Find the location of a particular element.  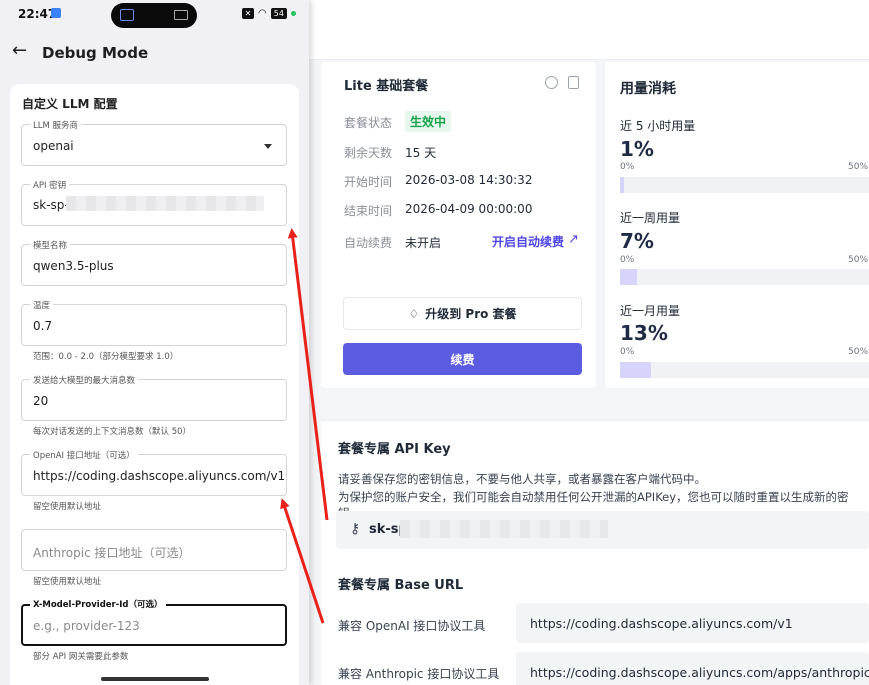

enable-auto-renew-link: 开启自动续费 is located at coordinates (528, 241).